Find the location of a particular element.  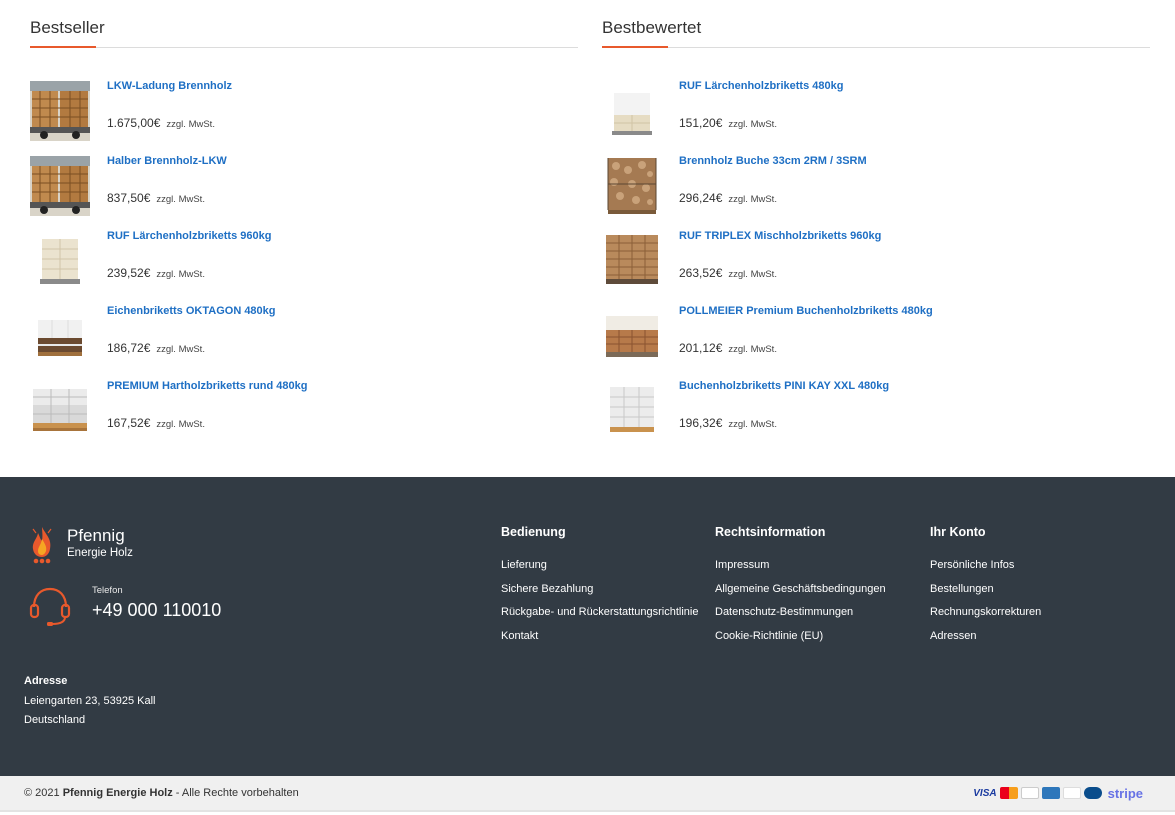

footer-column-title: Bedienung is located at coordinates (533, 532).